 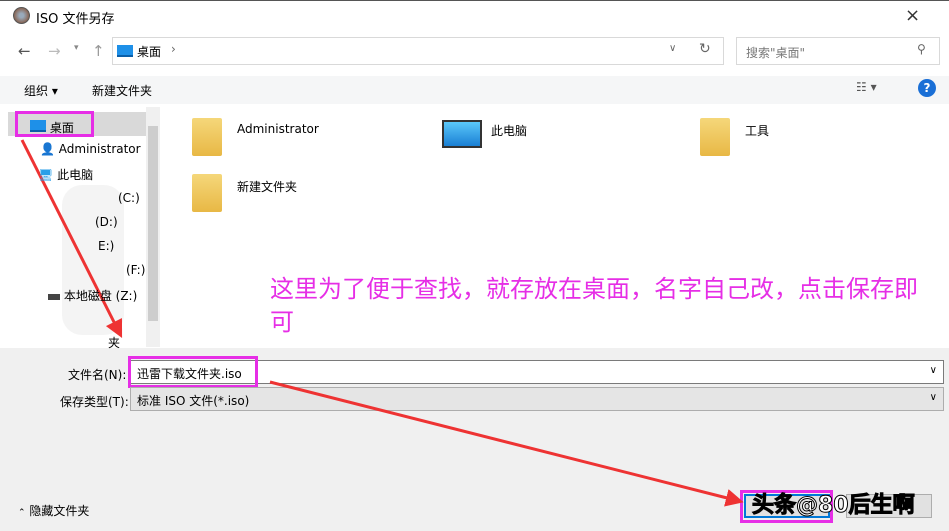 I want to click on sidebar-item-desktop: 桌面, so click(x=52, y=127).